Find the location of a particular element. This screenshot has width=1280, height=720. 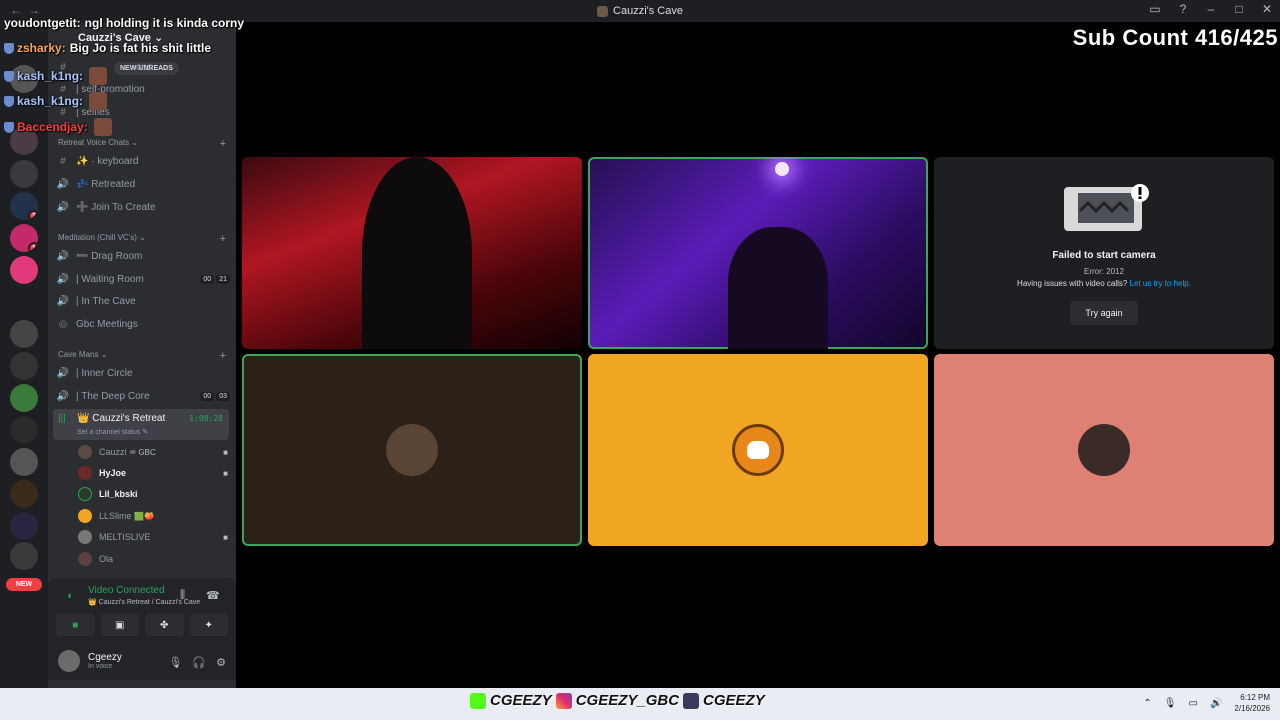

try-again-button: Try again is located at coordinates (1104, 313).